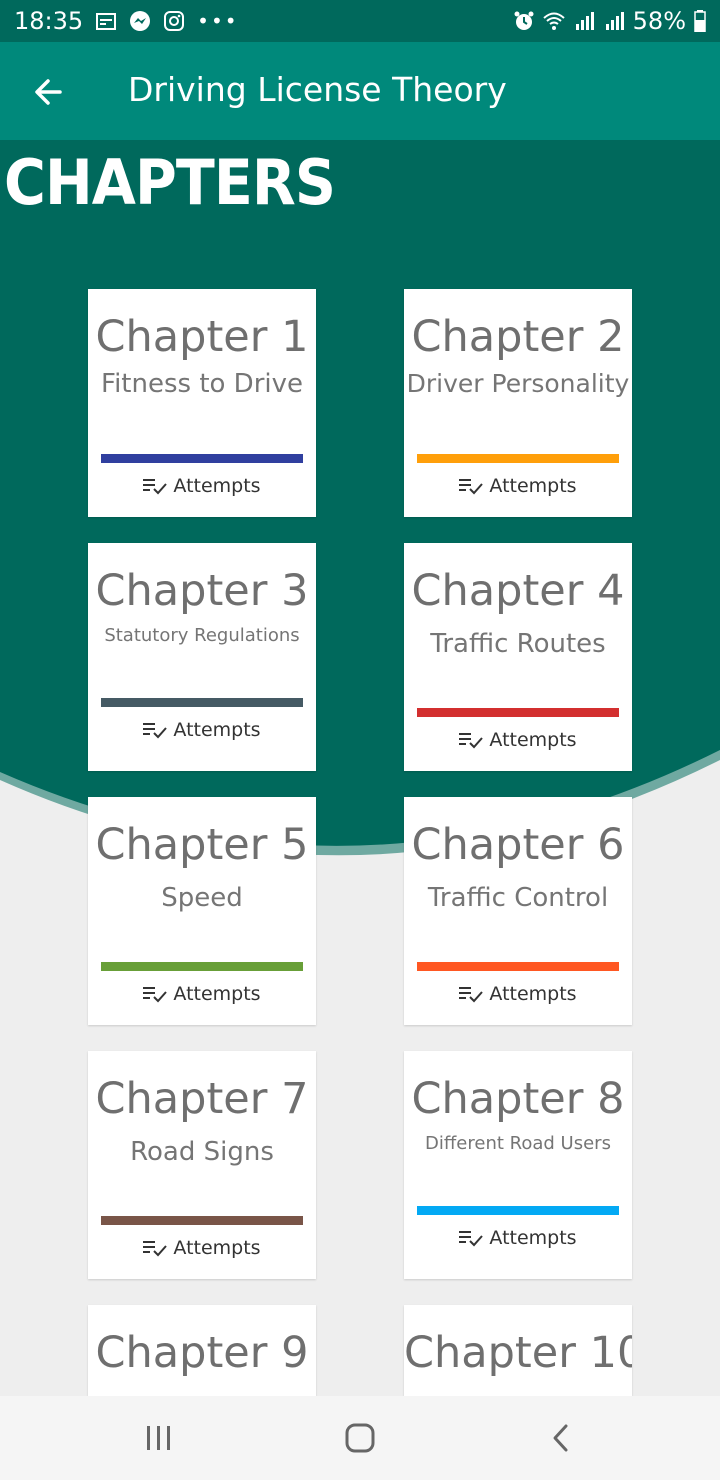  I want to click on chapter-card-4: Chapter 4 Traffic Routes Attempts, so click(518, 657).